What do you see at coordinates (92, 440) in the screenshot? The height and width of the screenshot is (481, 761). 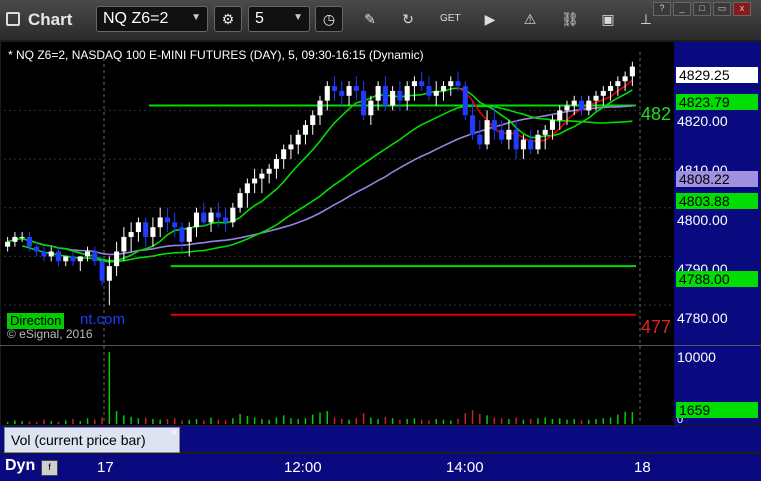 I see `volume-study-tab: Vol (current price bar)` at bounding box center [92, 440].